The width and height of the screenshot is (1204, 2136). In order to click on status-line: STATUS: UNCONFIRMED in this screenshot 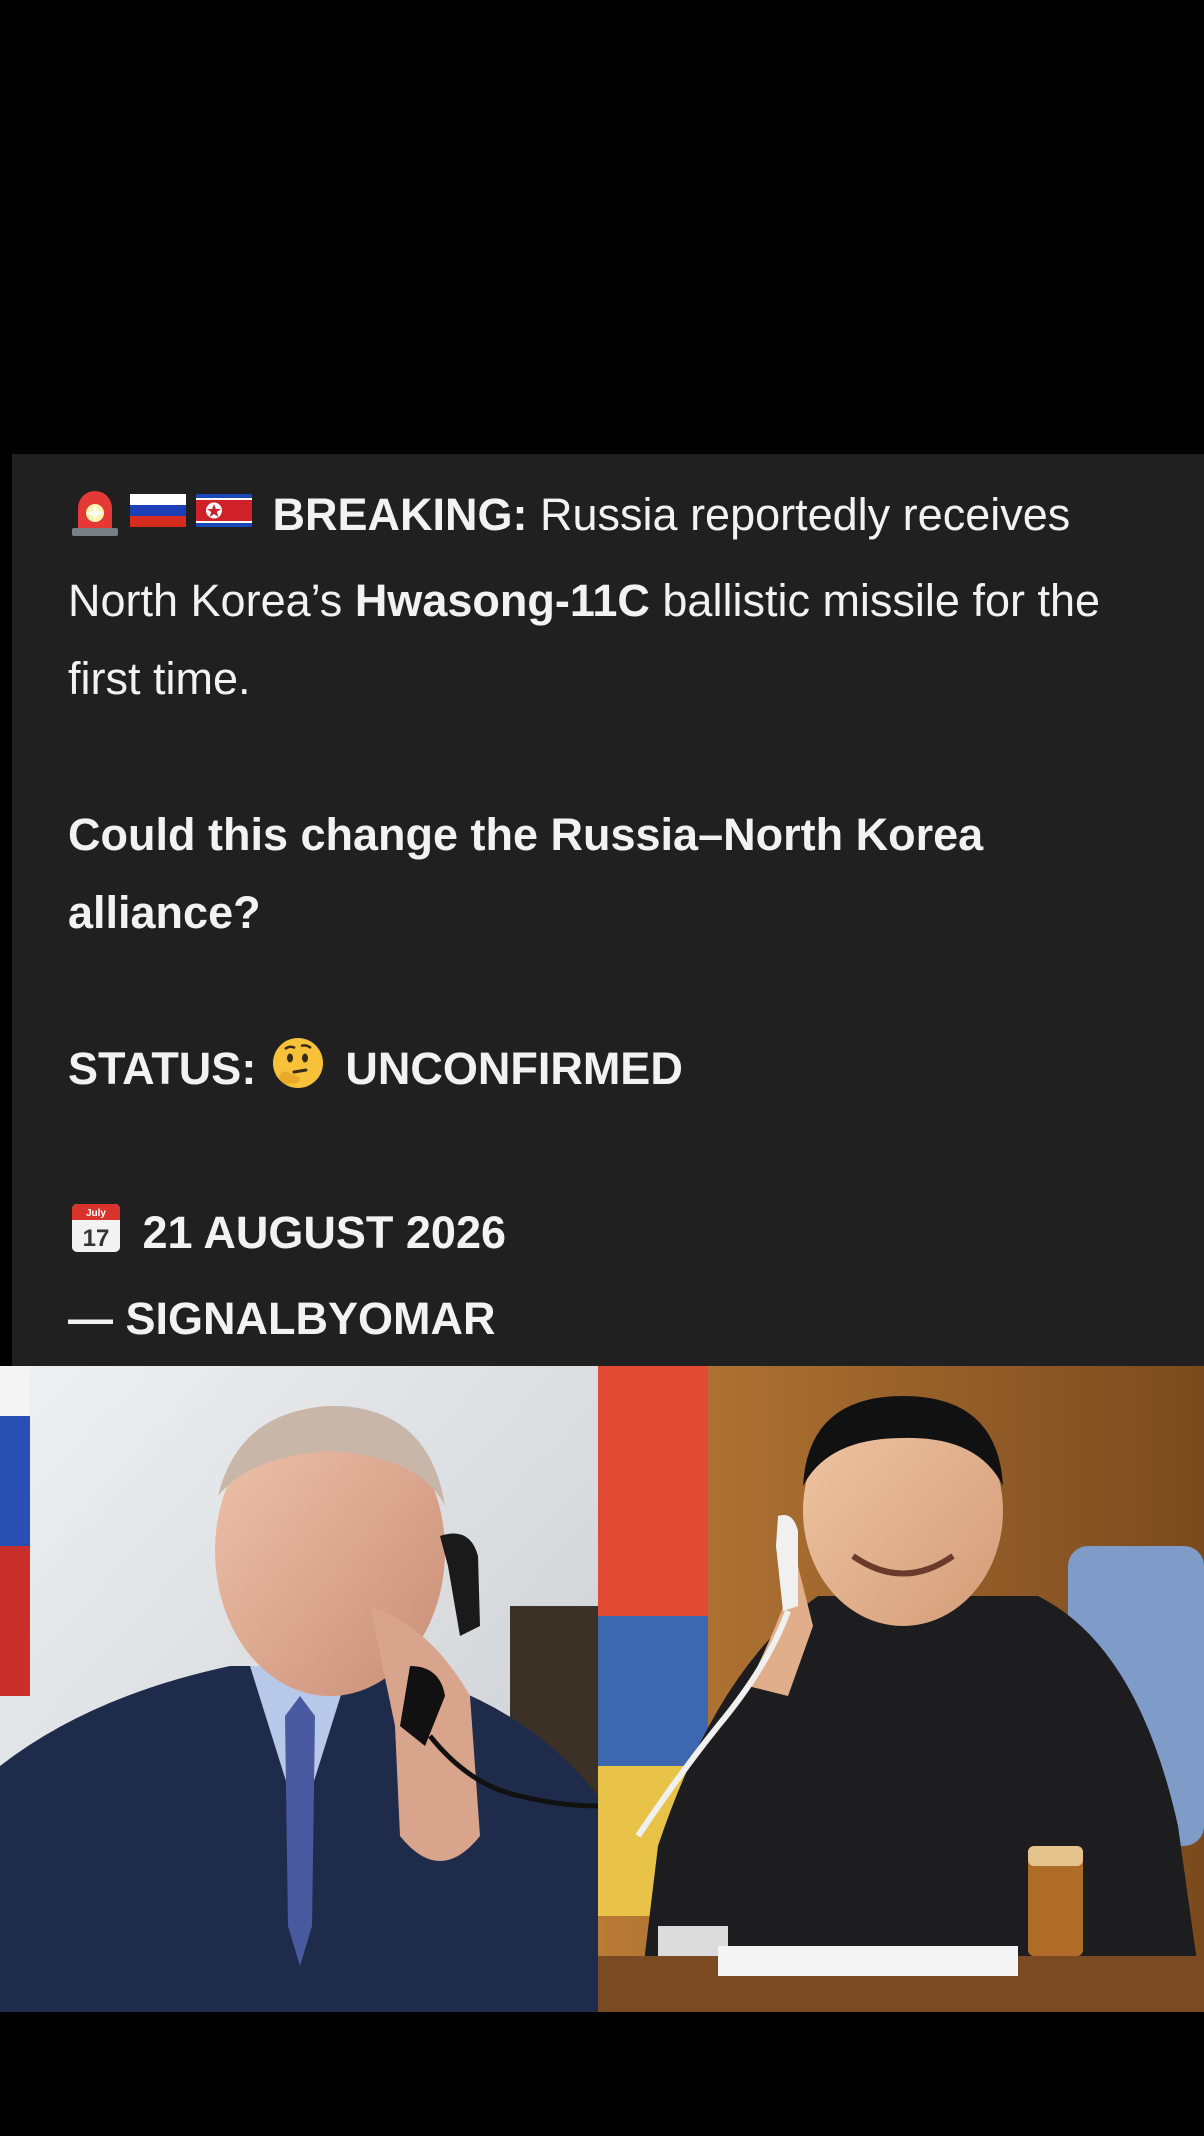, I will do `click(623, 1073)`.